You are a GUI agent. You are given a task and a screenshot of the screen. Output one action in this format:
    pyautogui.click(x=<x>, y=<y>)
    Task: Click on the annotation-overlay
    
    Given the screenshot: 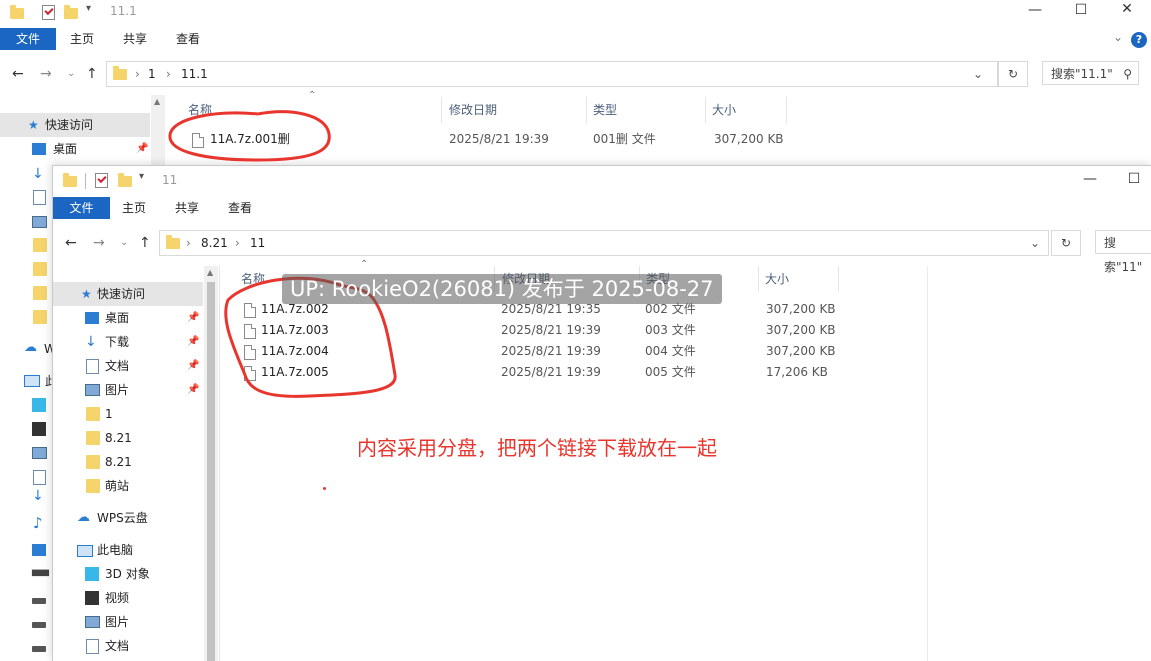 What is the action you would take?
    pyautogui.click(x=282, y=254)
    